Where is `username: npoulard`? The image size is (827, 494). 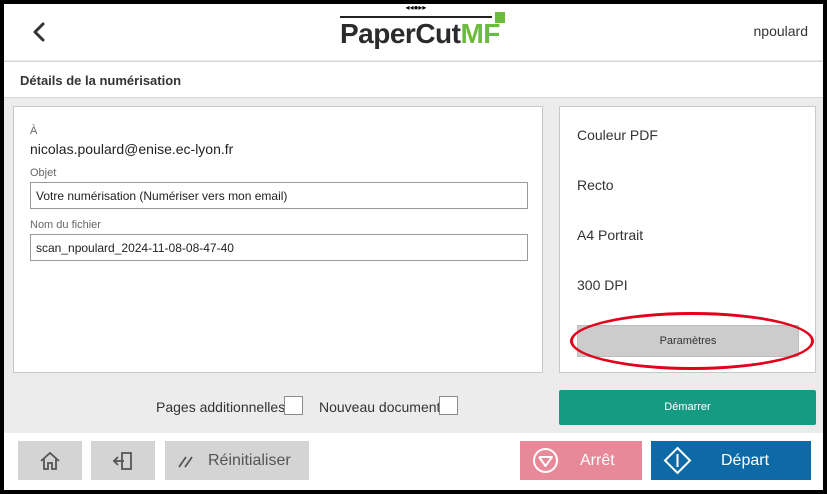 username: npoulard is located at coordinates (781, 31).